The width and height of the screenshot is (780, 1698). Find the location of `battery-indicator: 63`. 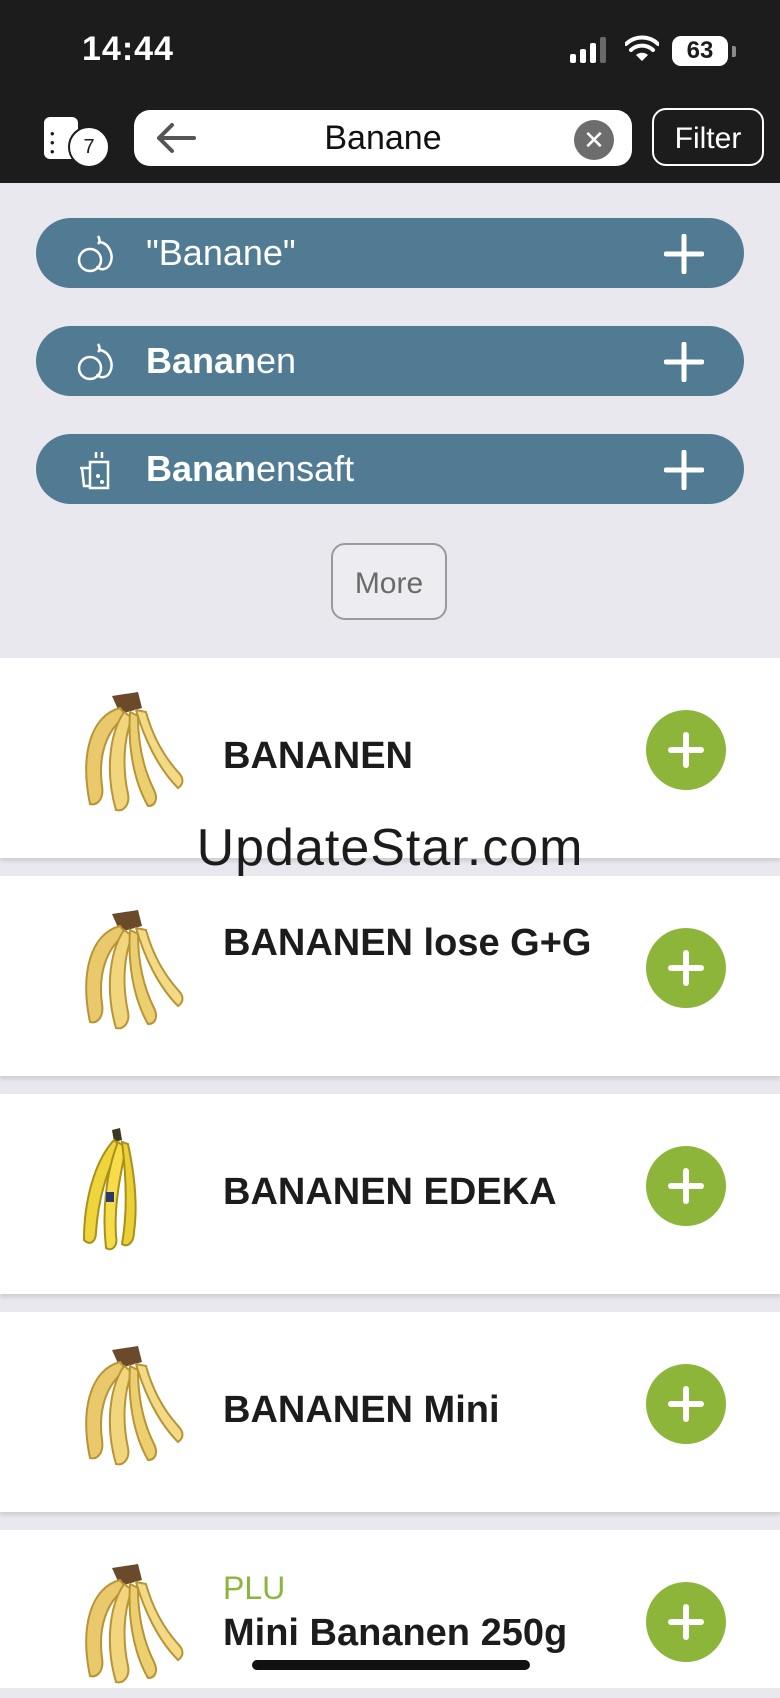

battery-indicator: 63 is located at coordinates (700, 51).